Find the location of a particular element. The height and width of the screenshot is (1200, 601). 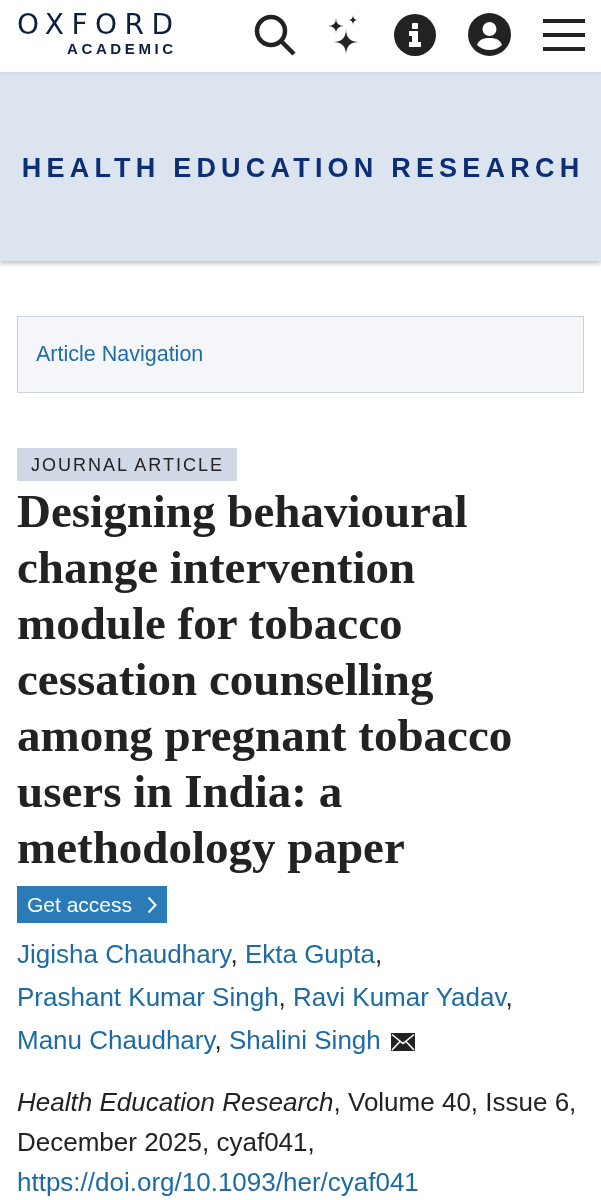

article-navigation-button: Article Navigation is located at coordinates (300, 354).